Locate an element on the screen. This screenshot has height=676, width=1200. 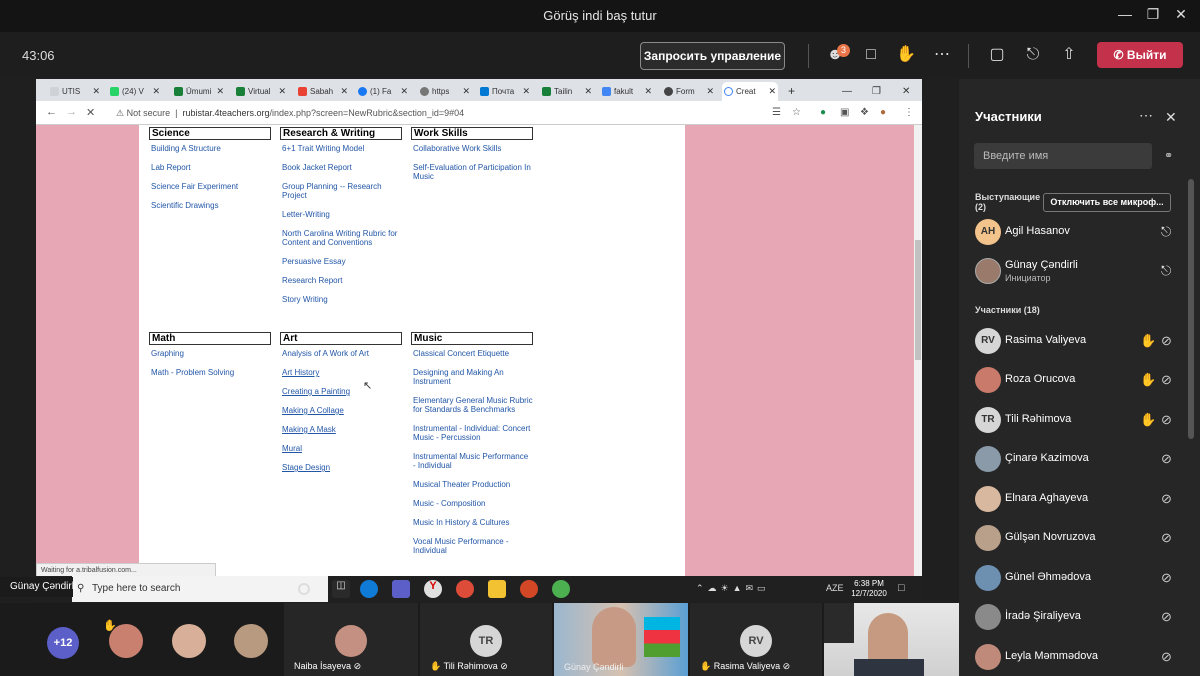
page-scrollbar is located at coordinates (918, 352).